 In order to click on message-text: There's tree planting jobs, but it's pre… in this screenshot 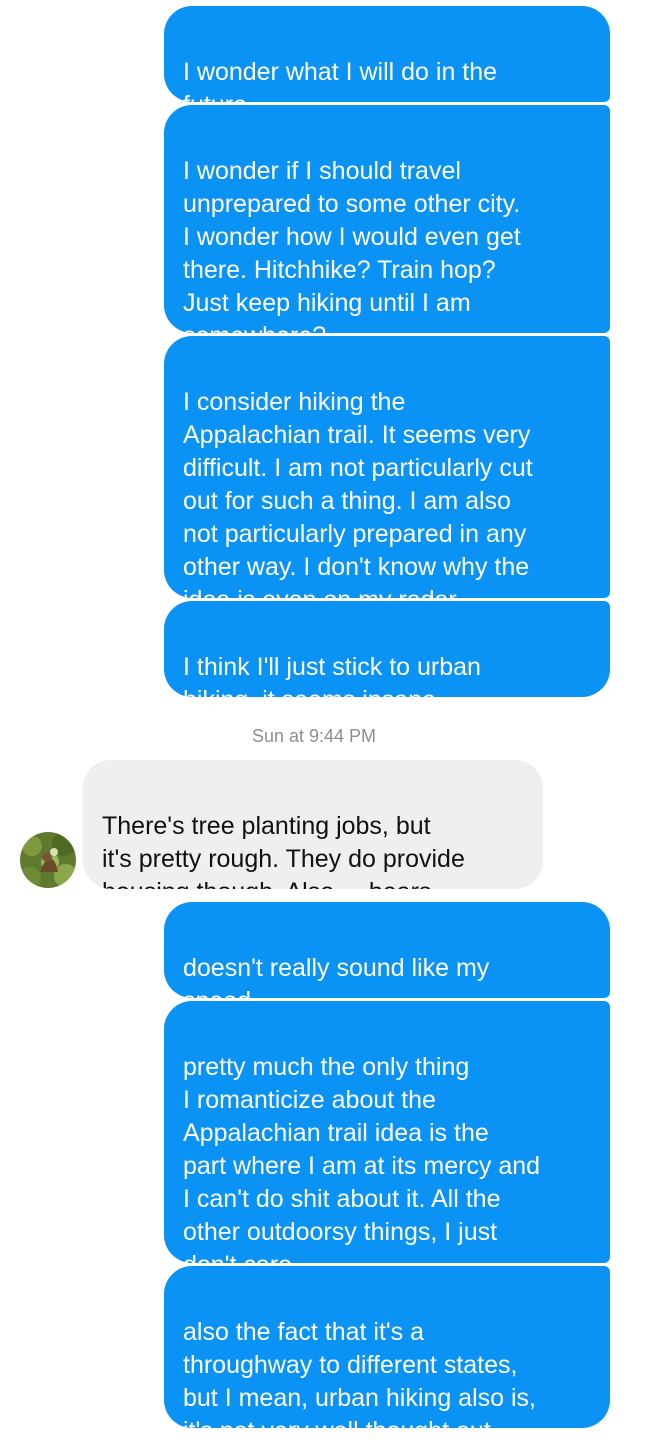, I will do `click(283, 850)`.